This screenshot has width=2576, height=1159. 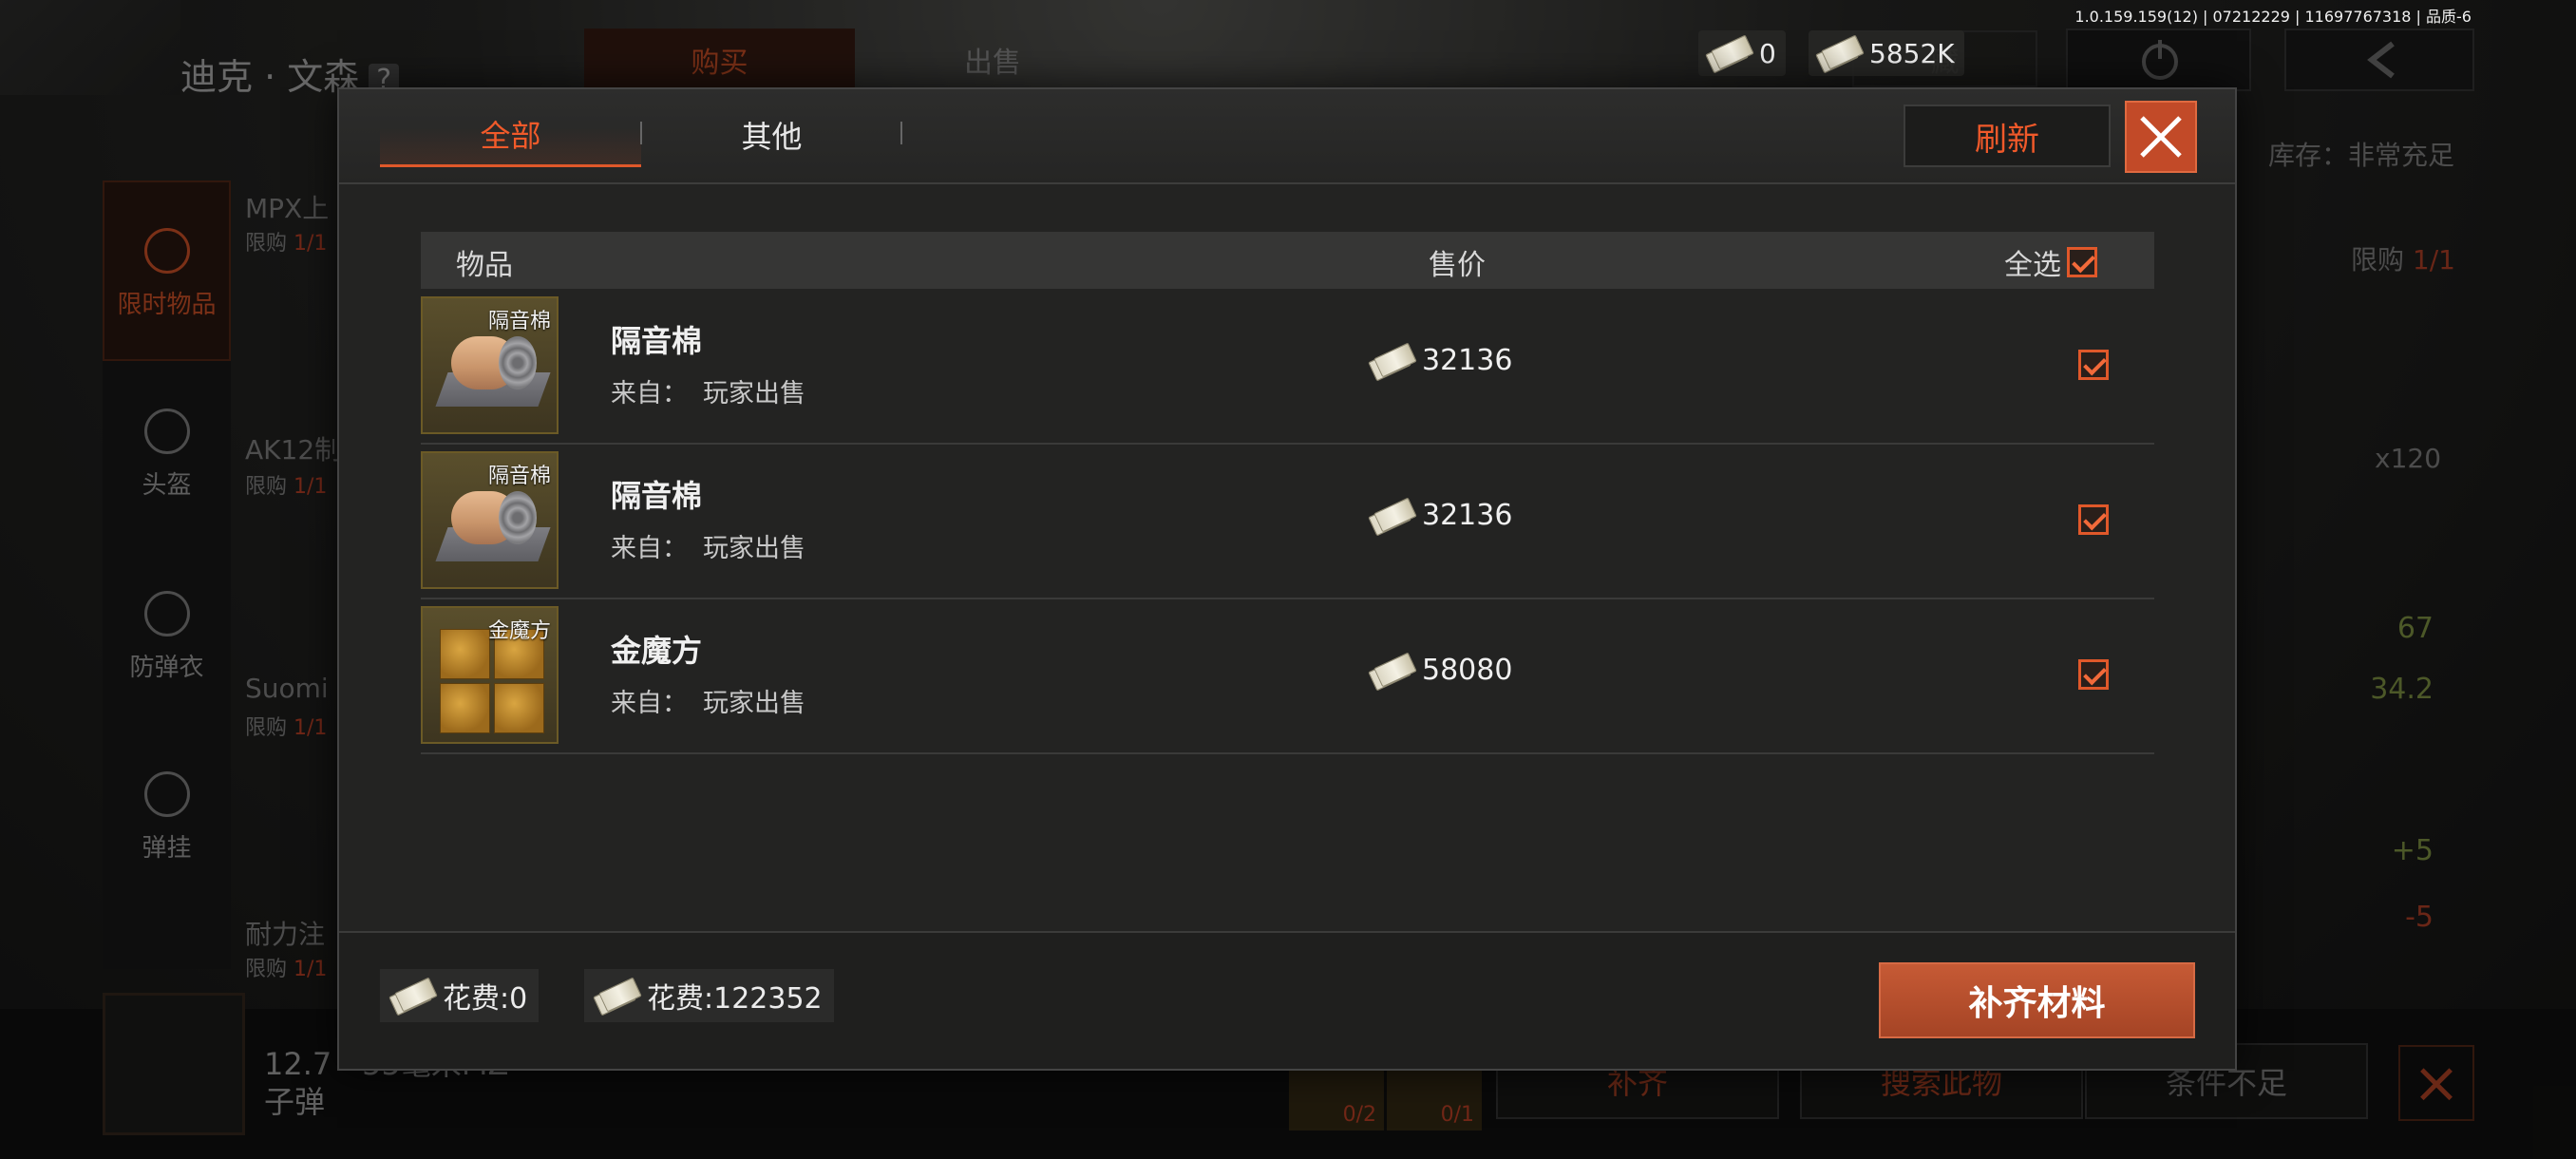 What do you see at coordinates (1886, 53) in the screenshot?
I see `cash-display: 5852K` at bounding box center [1886, 53].